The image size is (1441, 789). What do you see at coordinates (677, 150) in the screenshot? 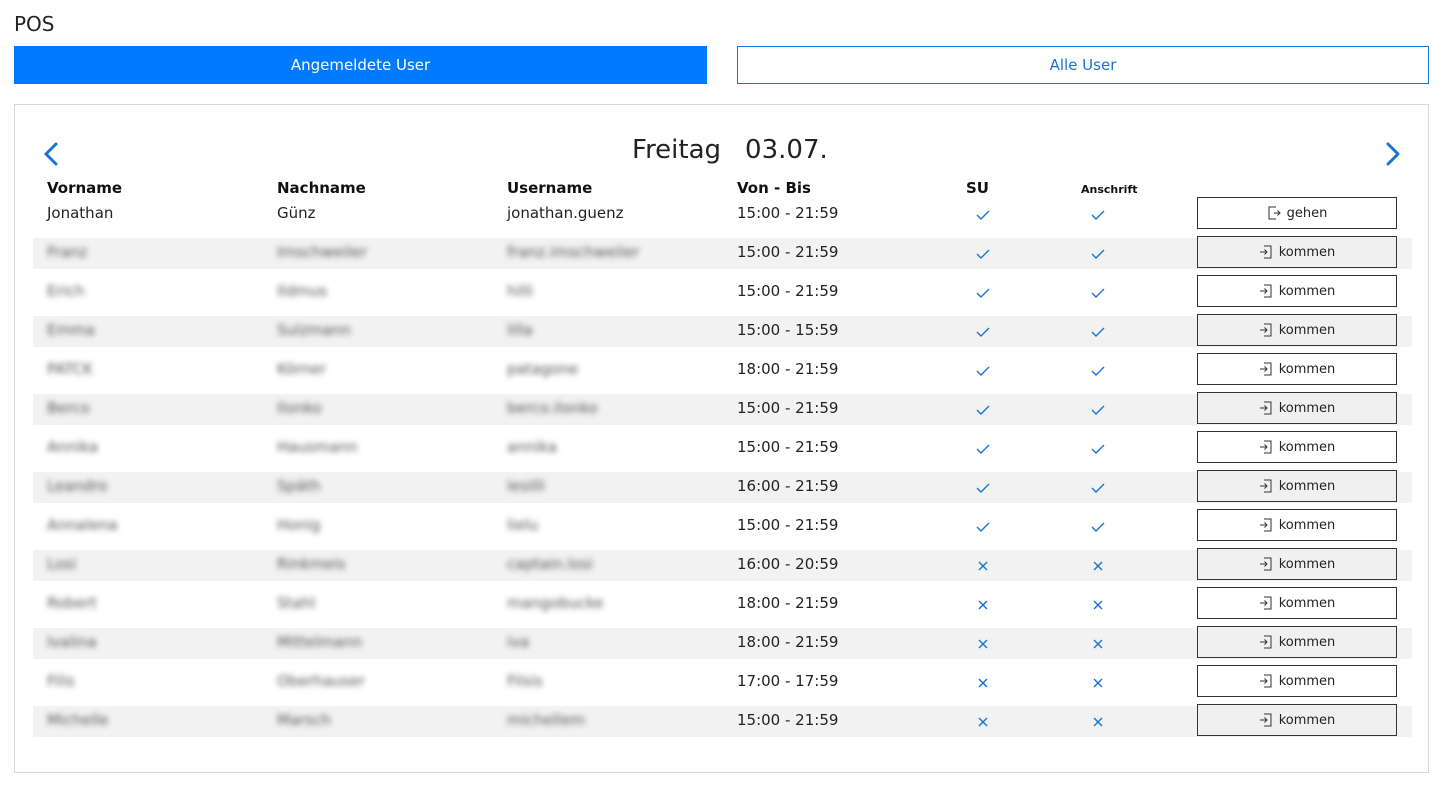
I see `day-weekday: Freitag` at bounding box center [677, 150].